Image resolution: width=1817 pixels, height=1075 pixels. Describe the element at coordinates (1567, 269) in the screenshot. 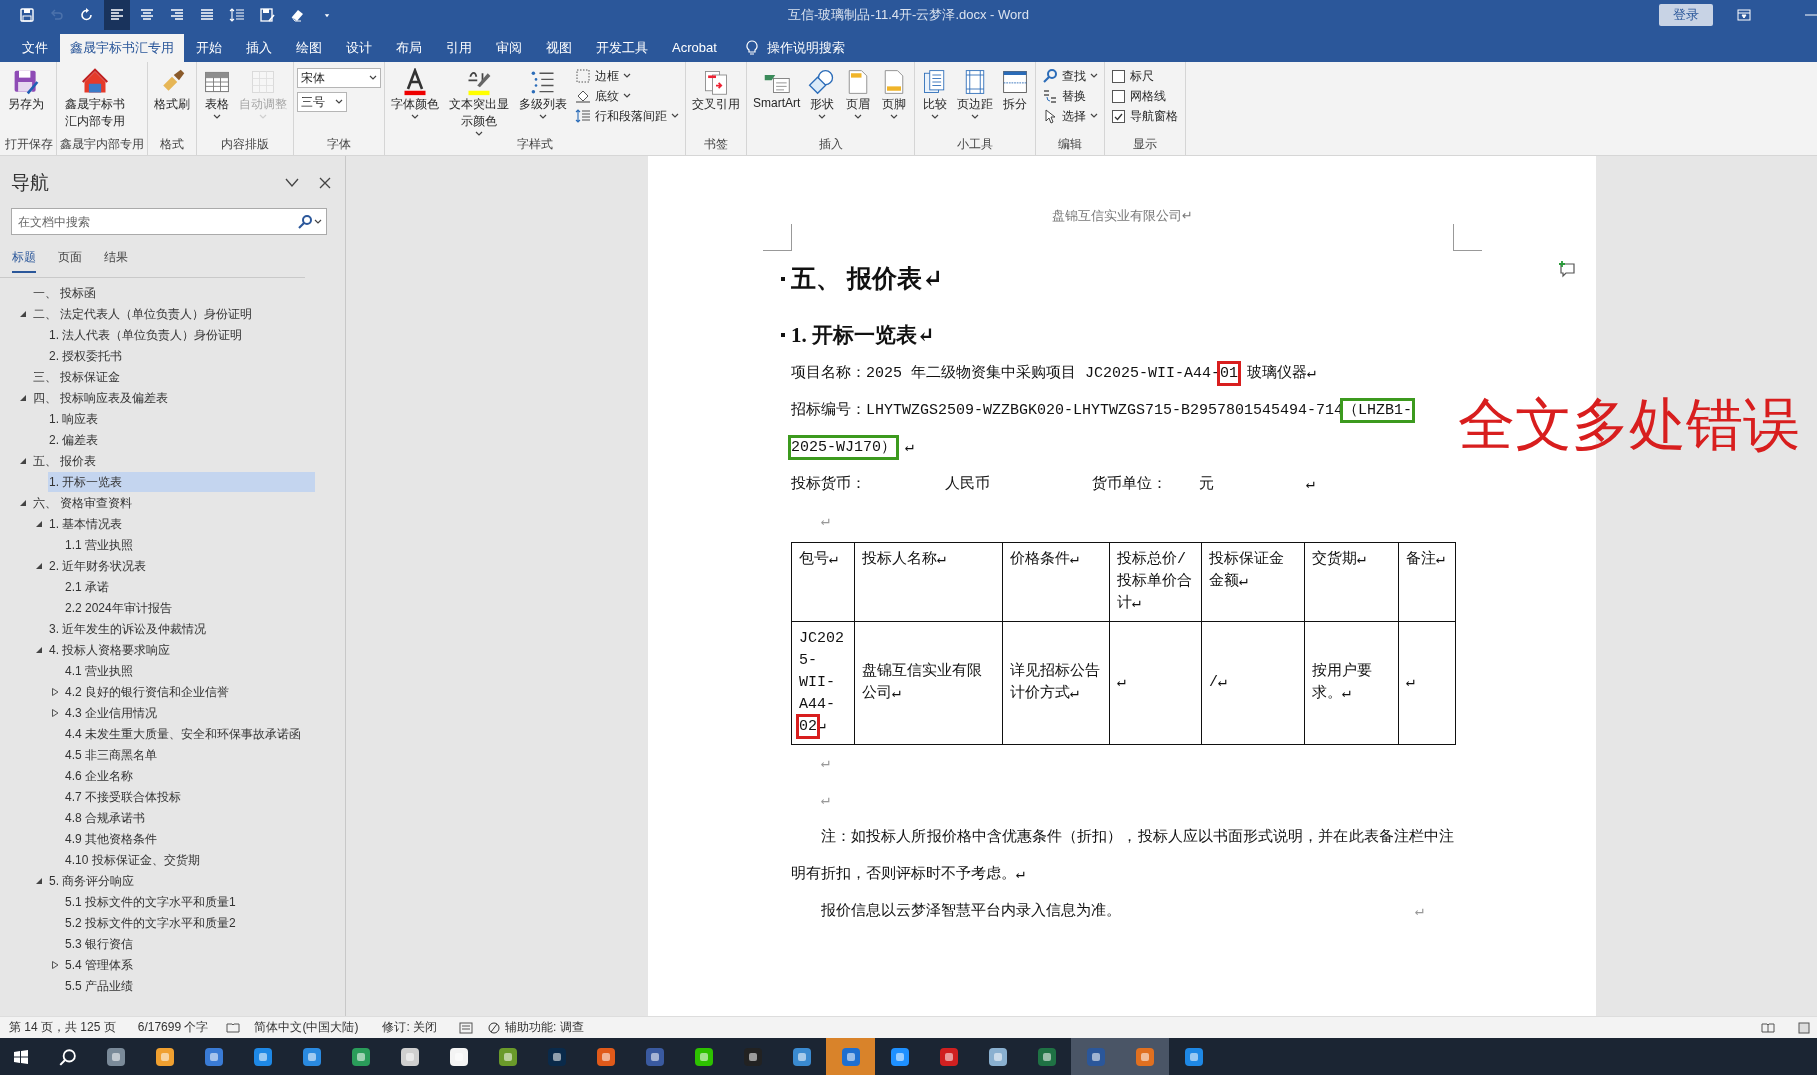

I see `add-comment-icon` at that location.